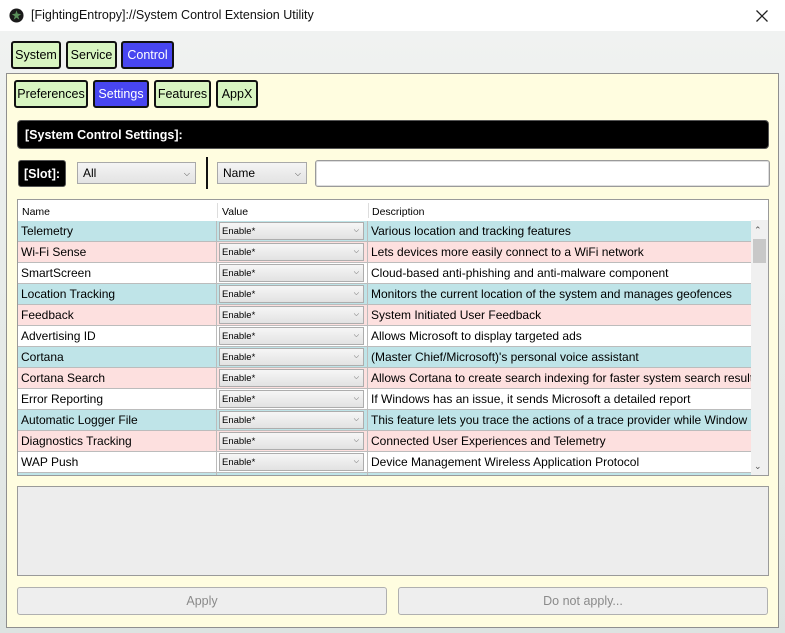  I want to click on scrollbar-thumb, so click(759, 251).